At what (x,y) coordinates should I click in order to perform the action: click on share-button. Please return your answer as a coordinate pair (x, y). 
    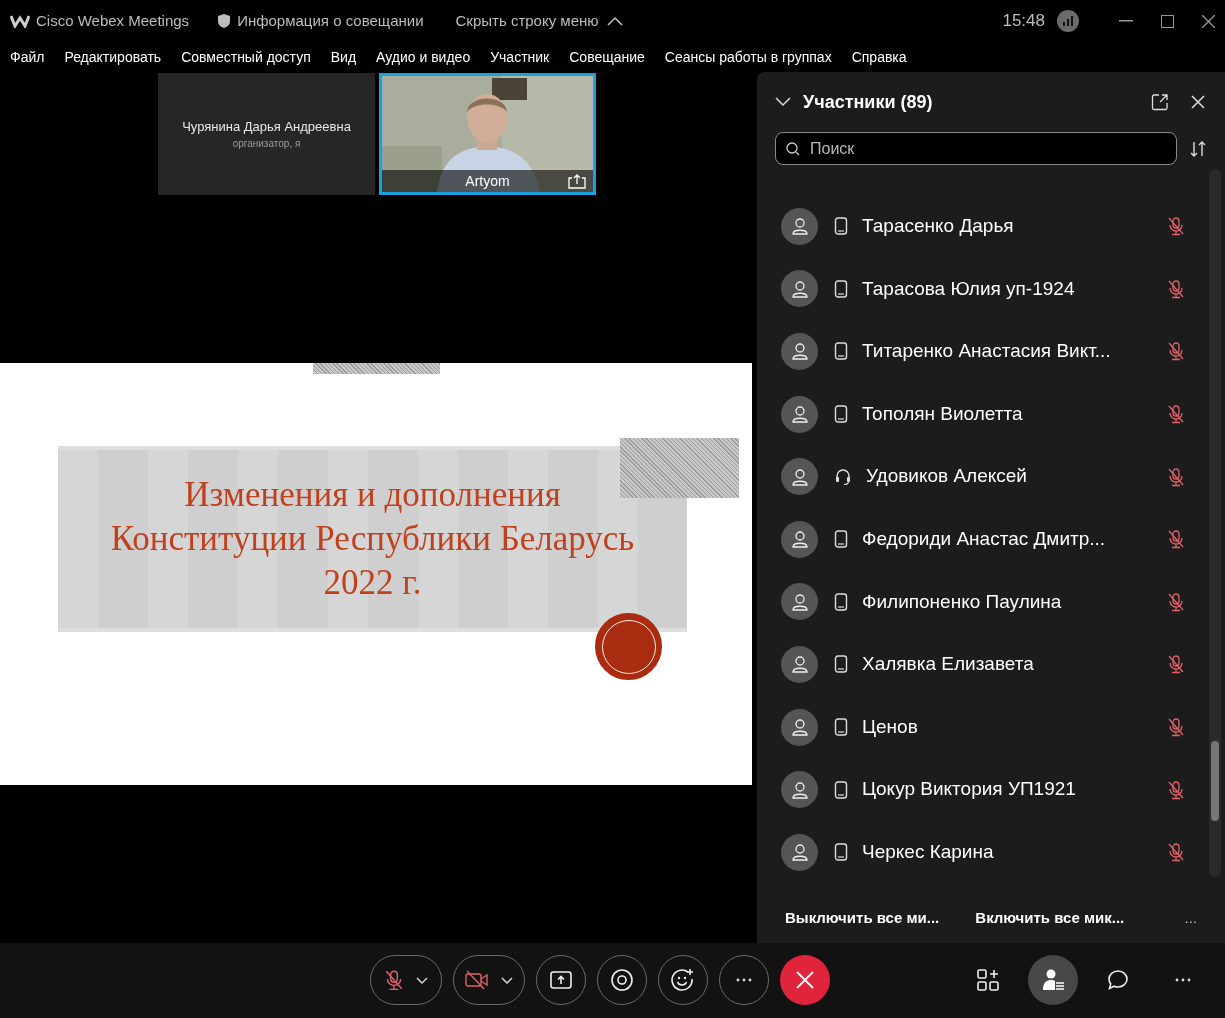
    Looking at the image, I should click on (561, 980).